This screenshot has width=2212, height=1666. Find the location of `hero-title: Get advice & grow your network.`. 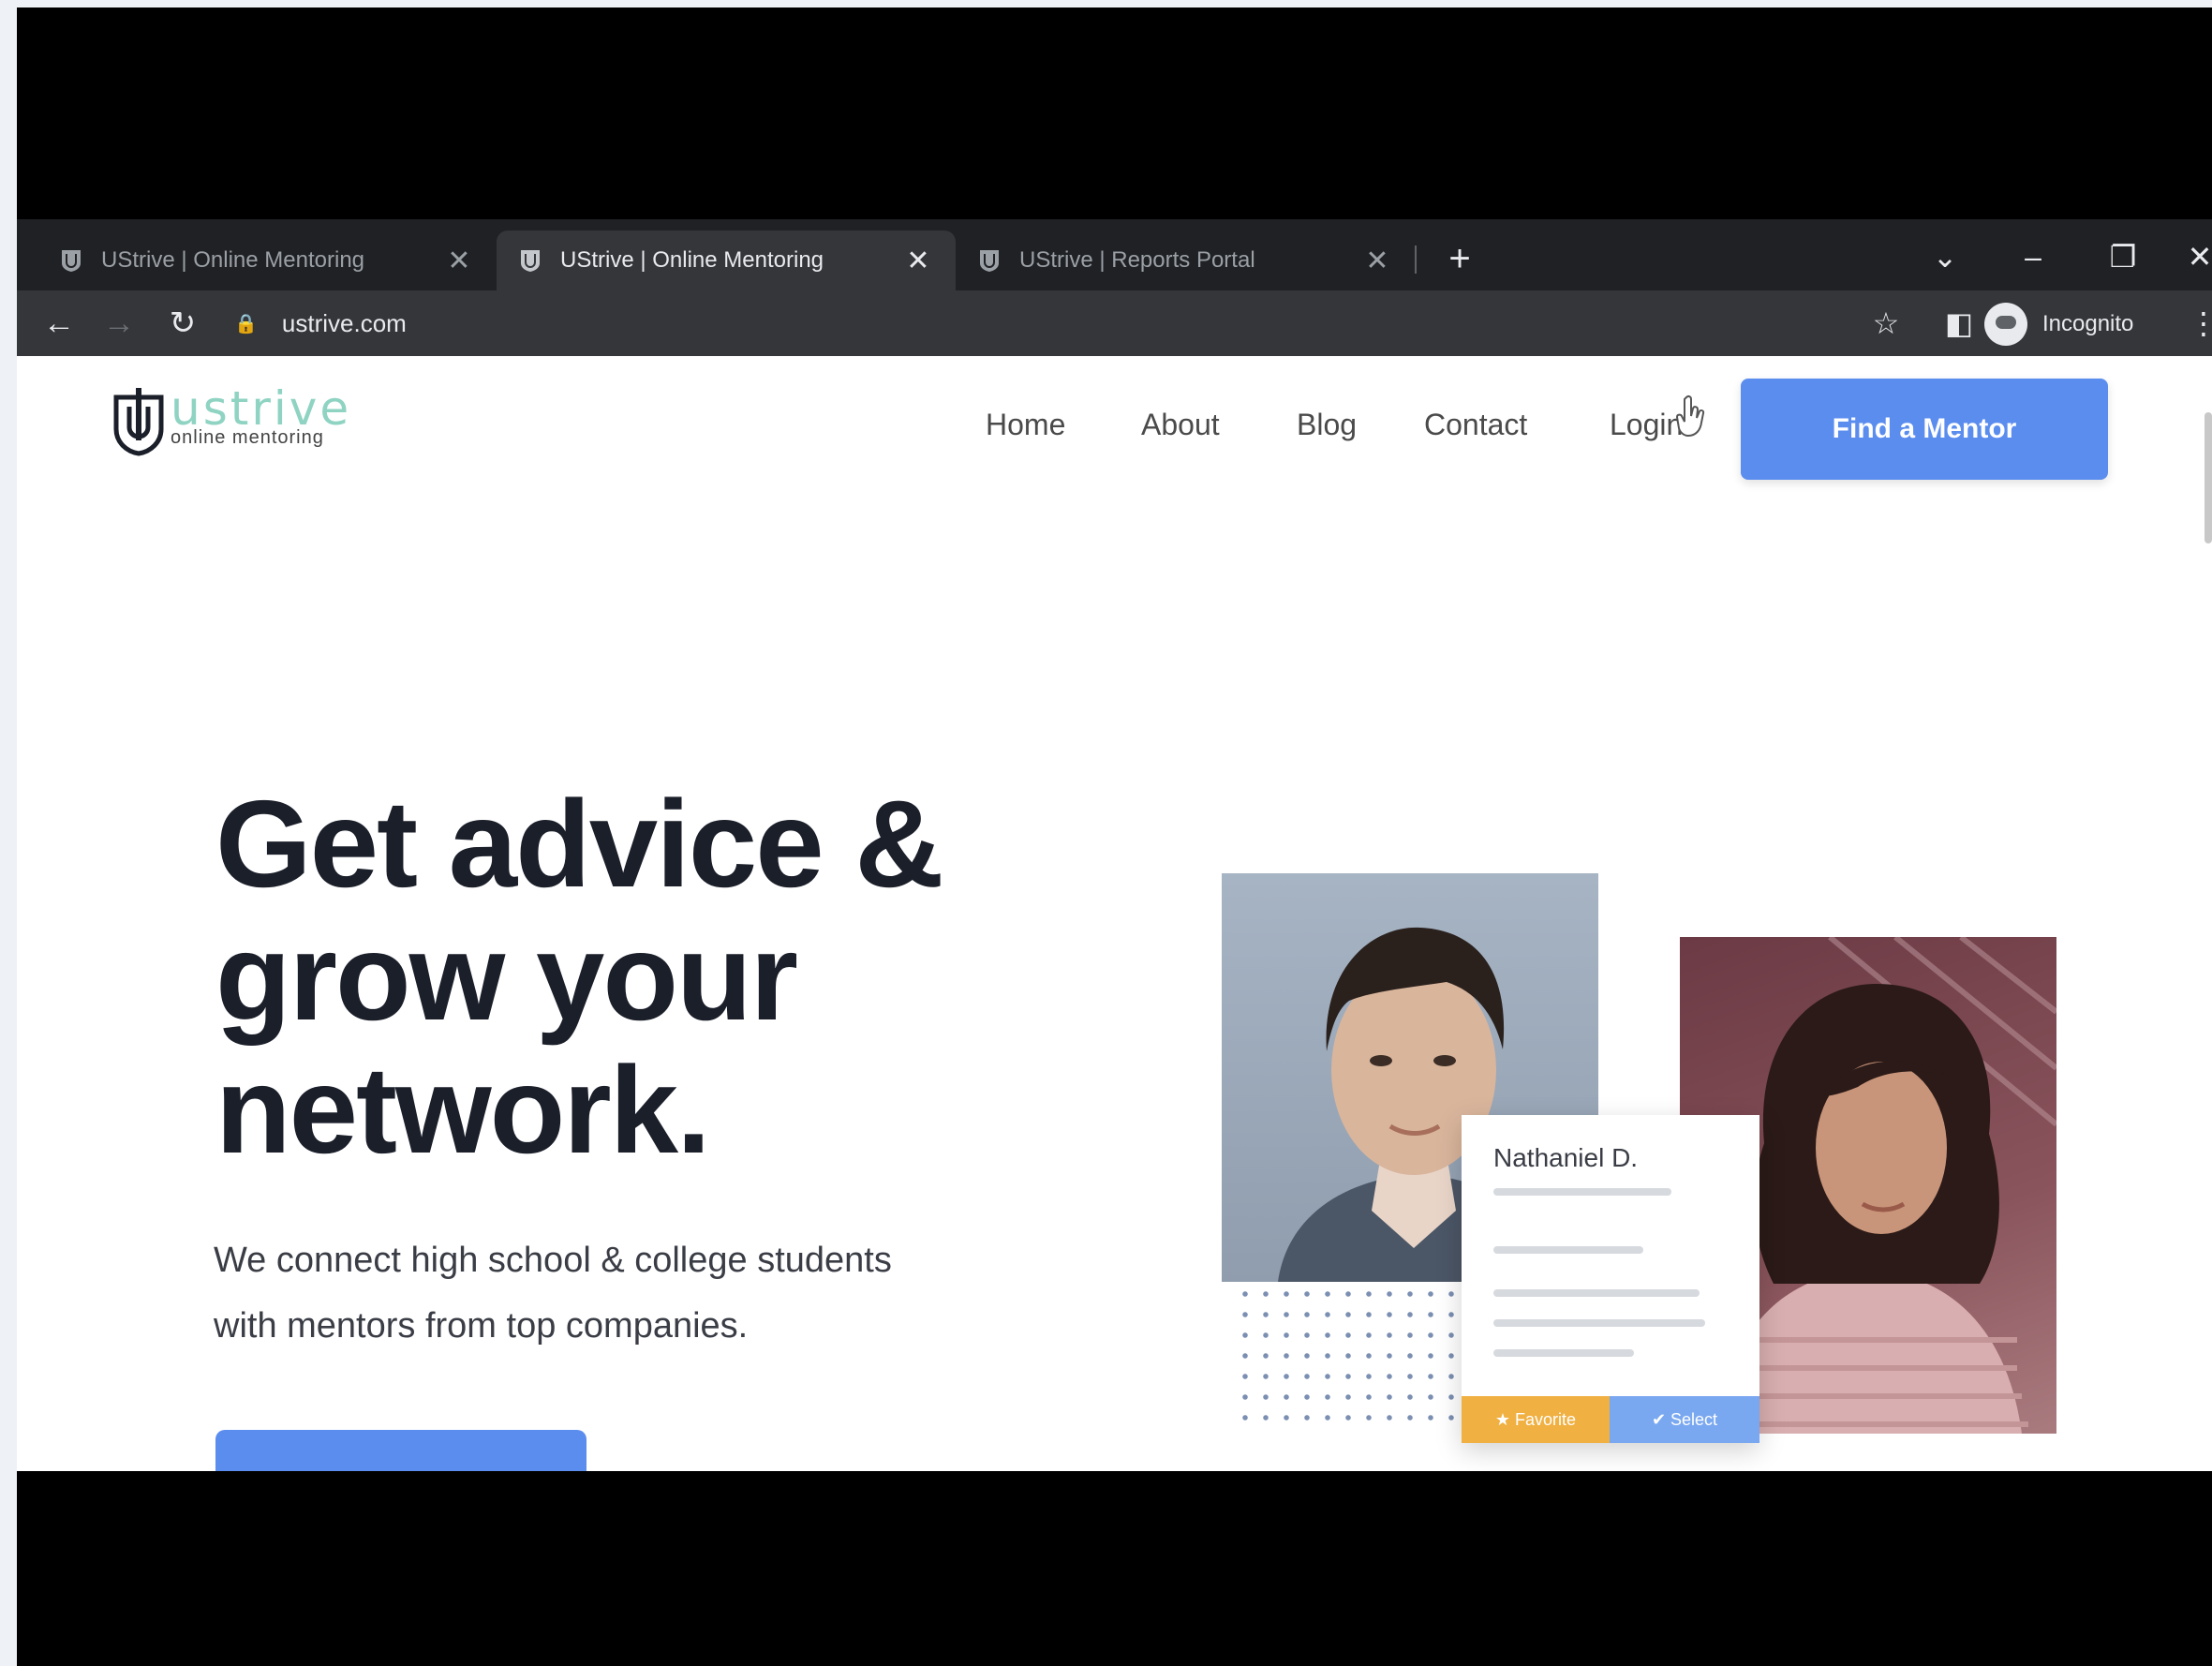

hero-title: Get advice & grow your network. is located at coordinates (637, 978).